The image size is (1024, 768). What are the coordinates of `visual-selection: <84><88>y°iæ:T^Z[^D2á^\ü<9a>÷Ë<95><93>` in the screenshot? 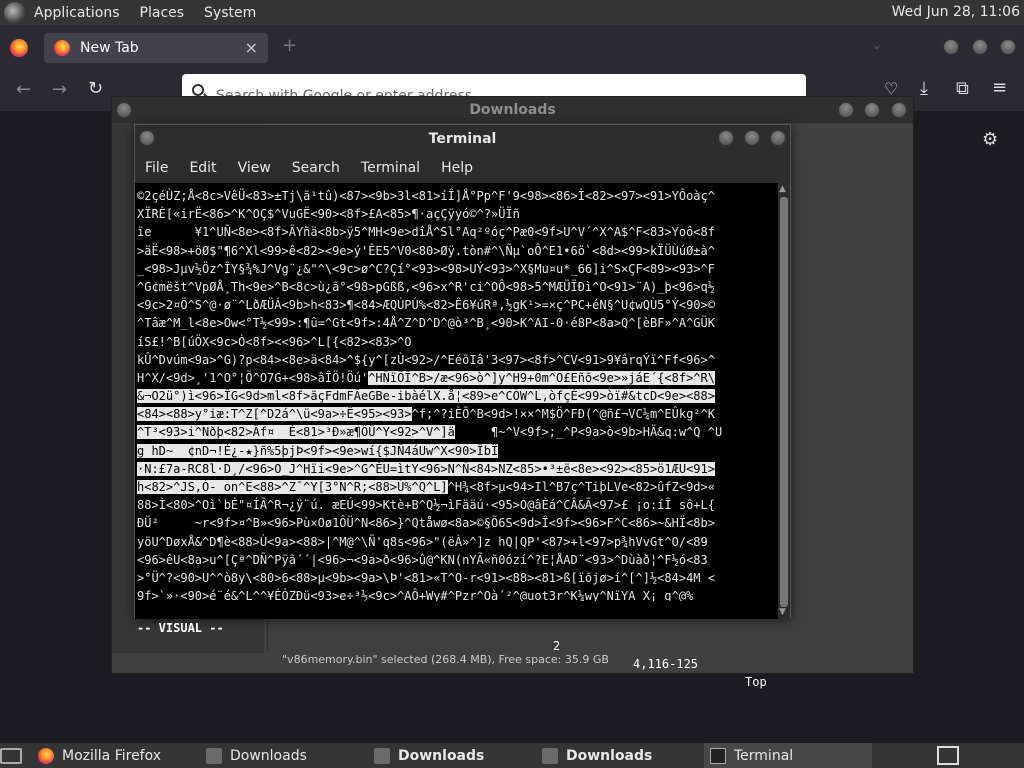 It's located at (274, 414).